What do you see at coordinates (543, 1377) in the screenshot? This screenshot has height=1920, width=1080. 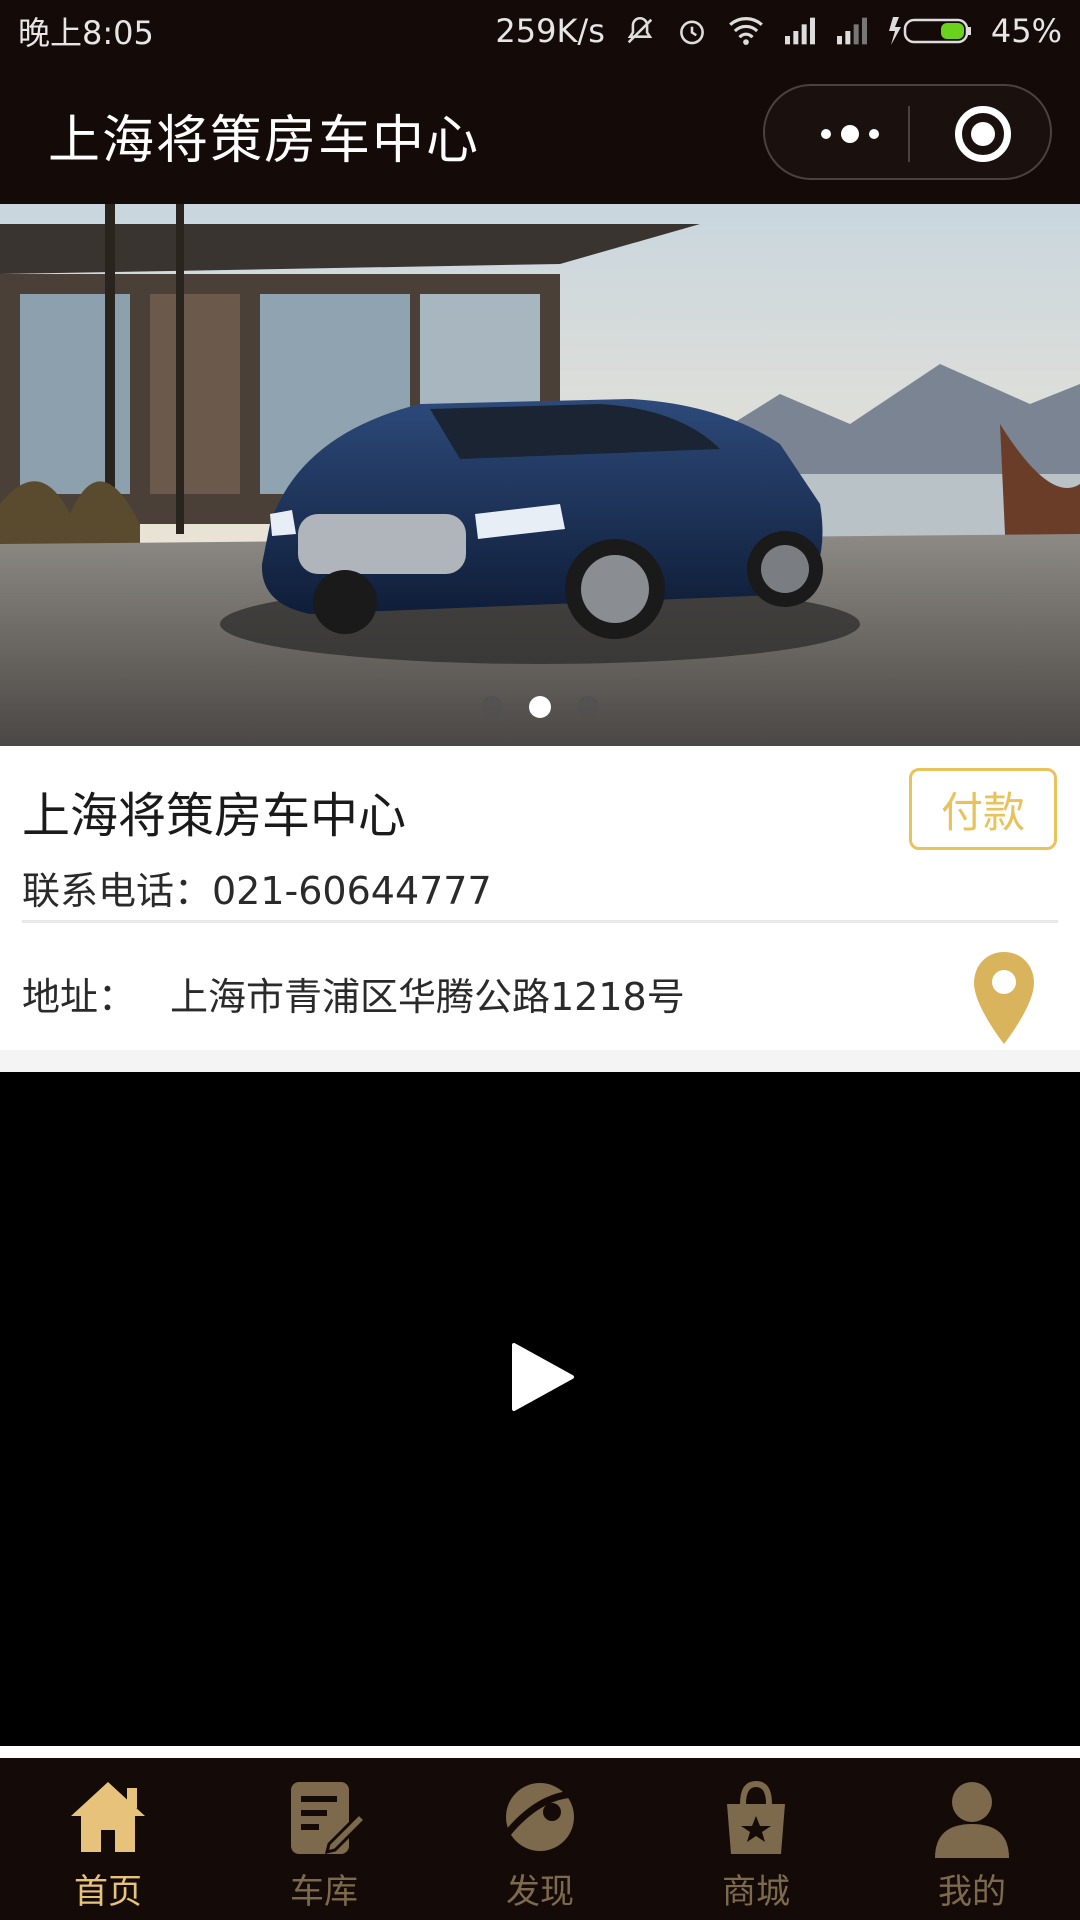 I see `play-icon` at bounding box center [543, 1377].